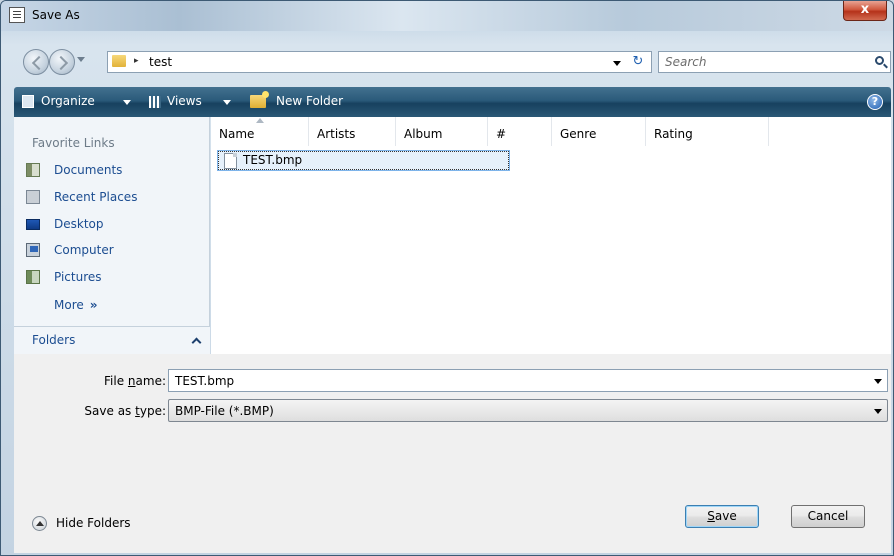 This screenshot has height=556, width=894. I want to click on chevron-up-circle-icon, so click(39, 523).